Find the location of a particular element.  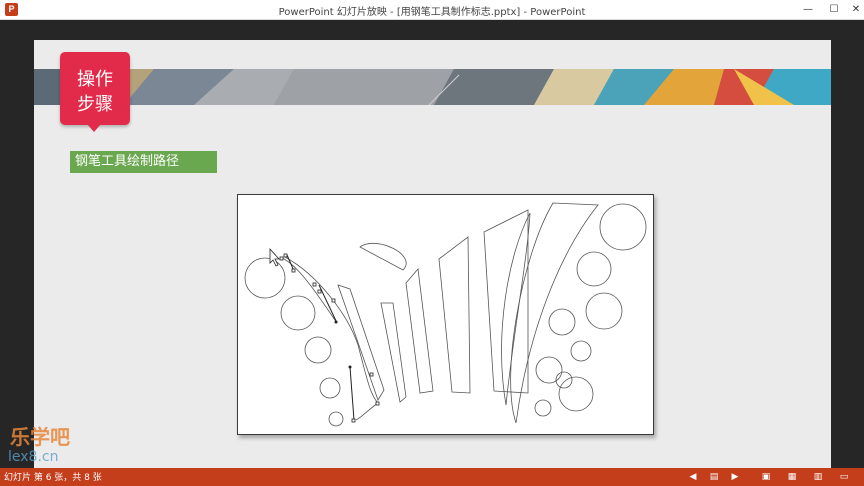

step-tag: 操作 步骤 is located at coordinates (95, 88).